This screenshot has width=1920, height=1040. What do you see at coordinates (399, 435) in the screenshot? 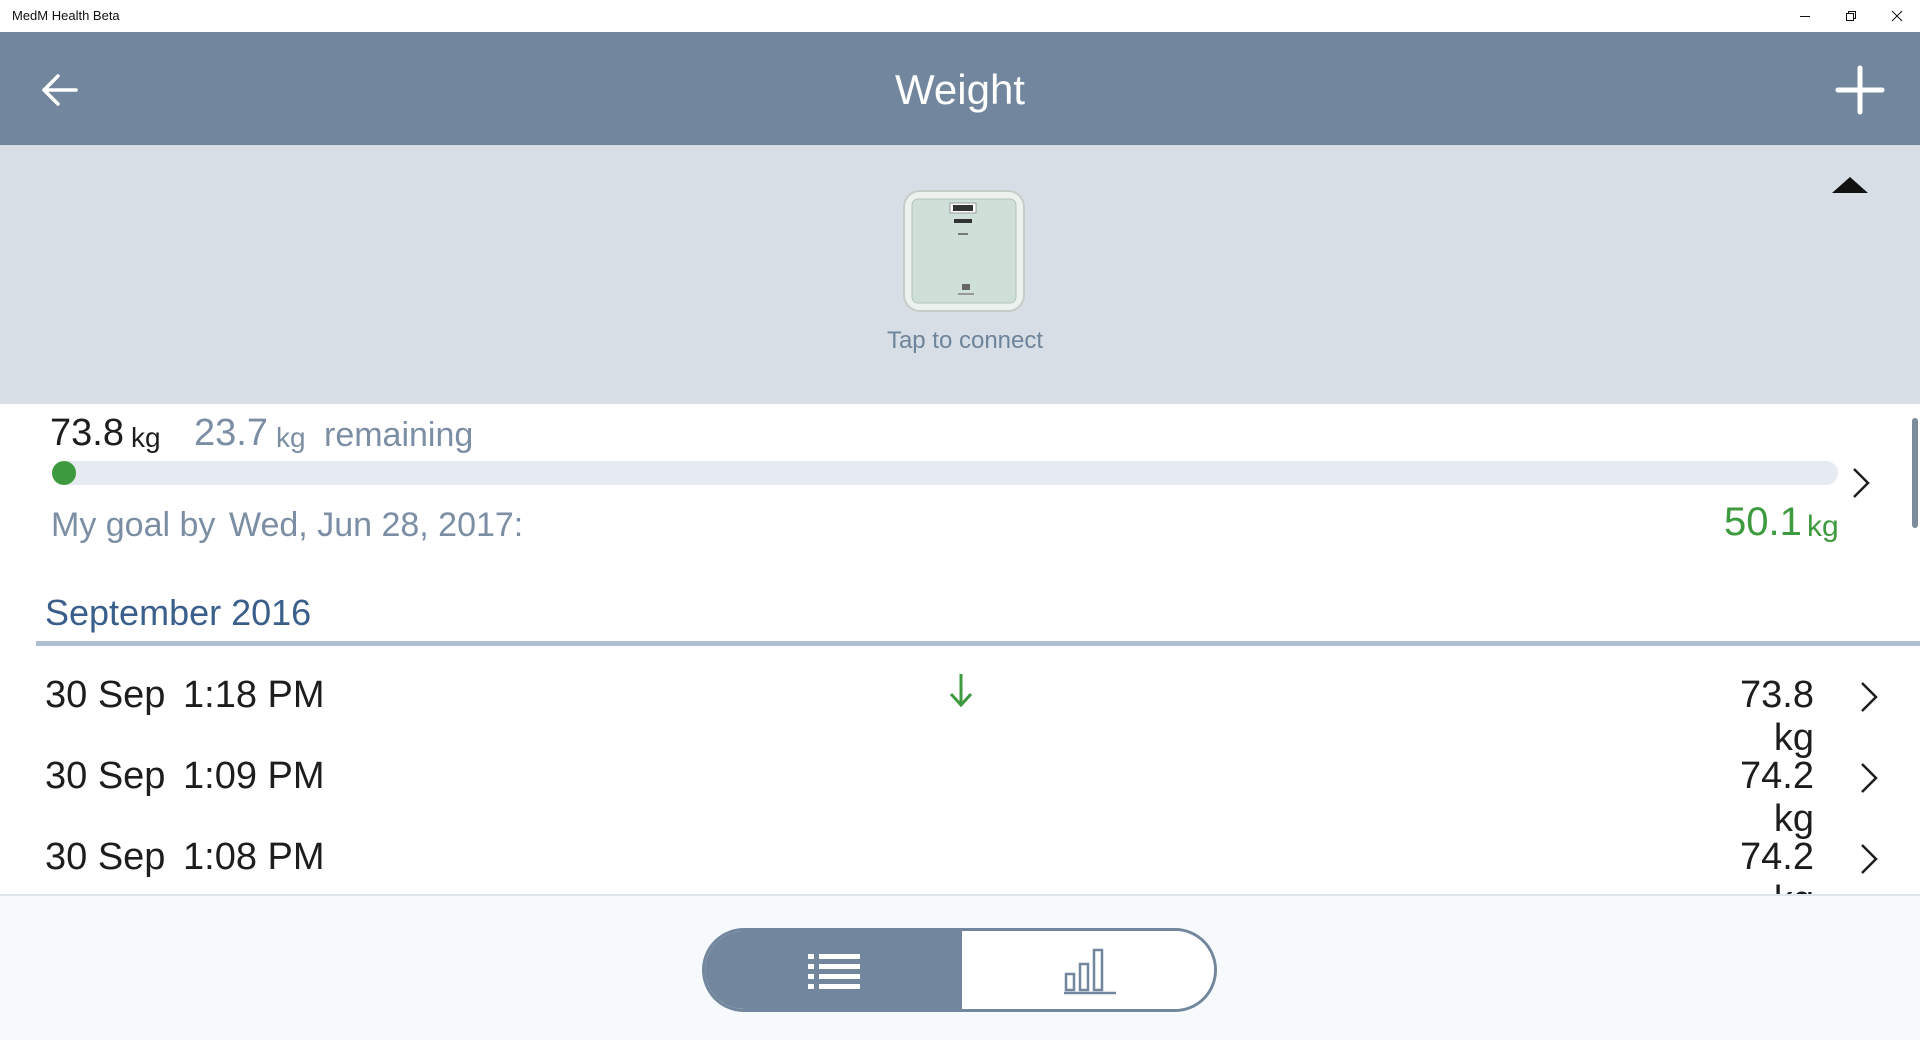
I see `remaining-label: remaining` at bounding box center [399, 435].